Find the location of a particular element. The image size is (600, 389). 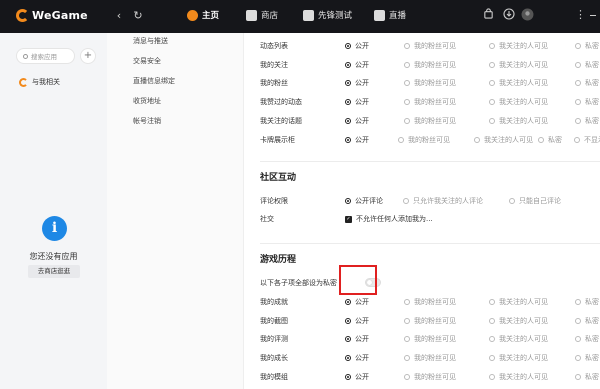

minimize-icon is located at coordinates (593, 15).